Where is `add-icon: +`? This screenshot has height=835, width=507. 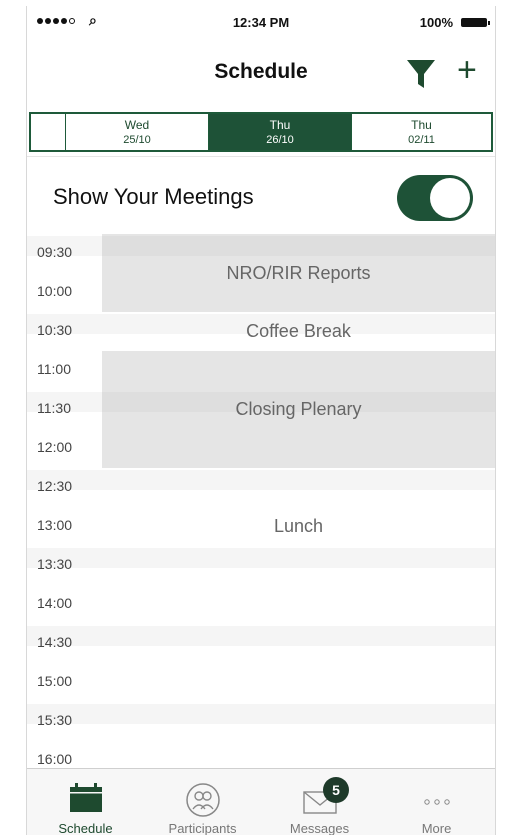 add-icon: + is located at coordinates (467, 70).